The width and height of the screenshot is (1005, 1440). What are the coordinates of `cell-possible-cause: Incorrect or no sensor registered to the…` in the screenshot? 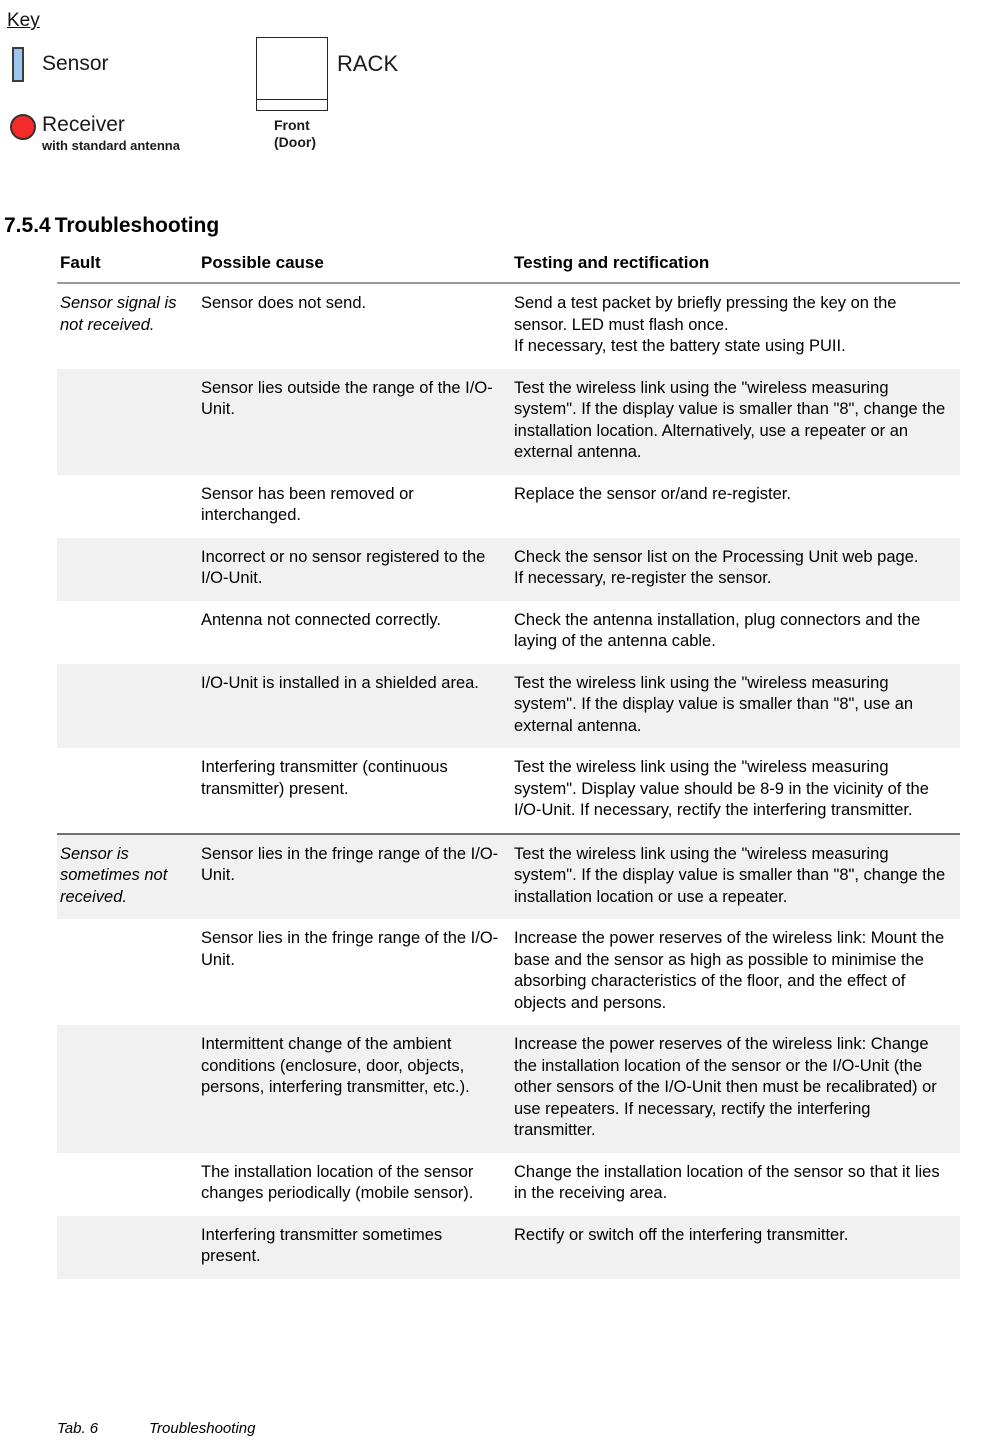 It's located at (354, 569).